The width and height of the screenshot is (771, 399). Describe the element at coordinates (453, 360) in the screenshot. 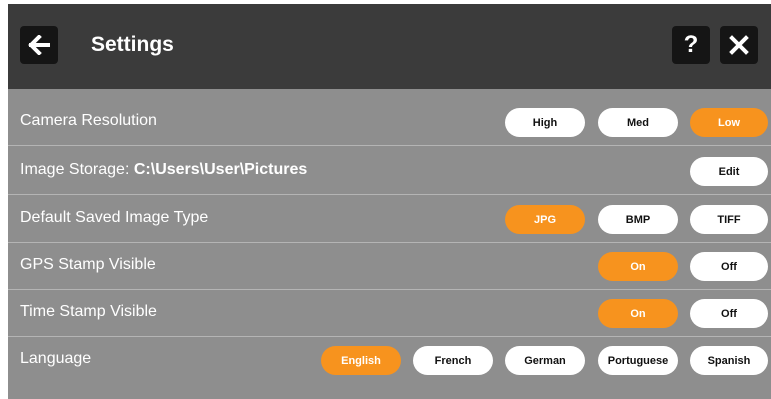

I see `language-french-button: French` at that location.